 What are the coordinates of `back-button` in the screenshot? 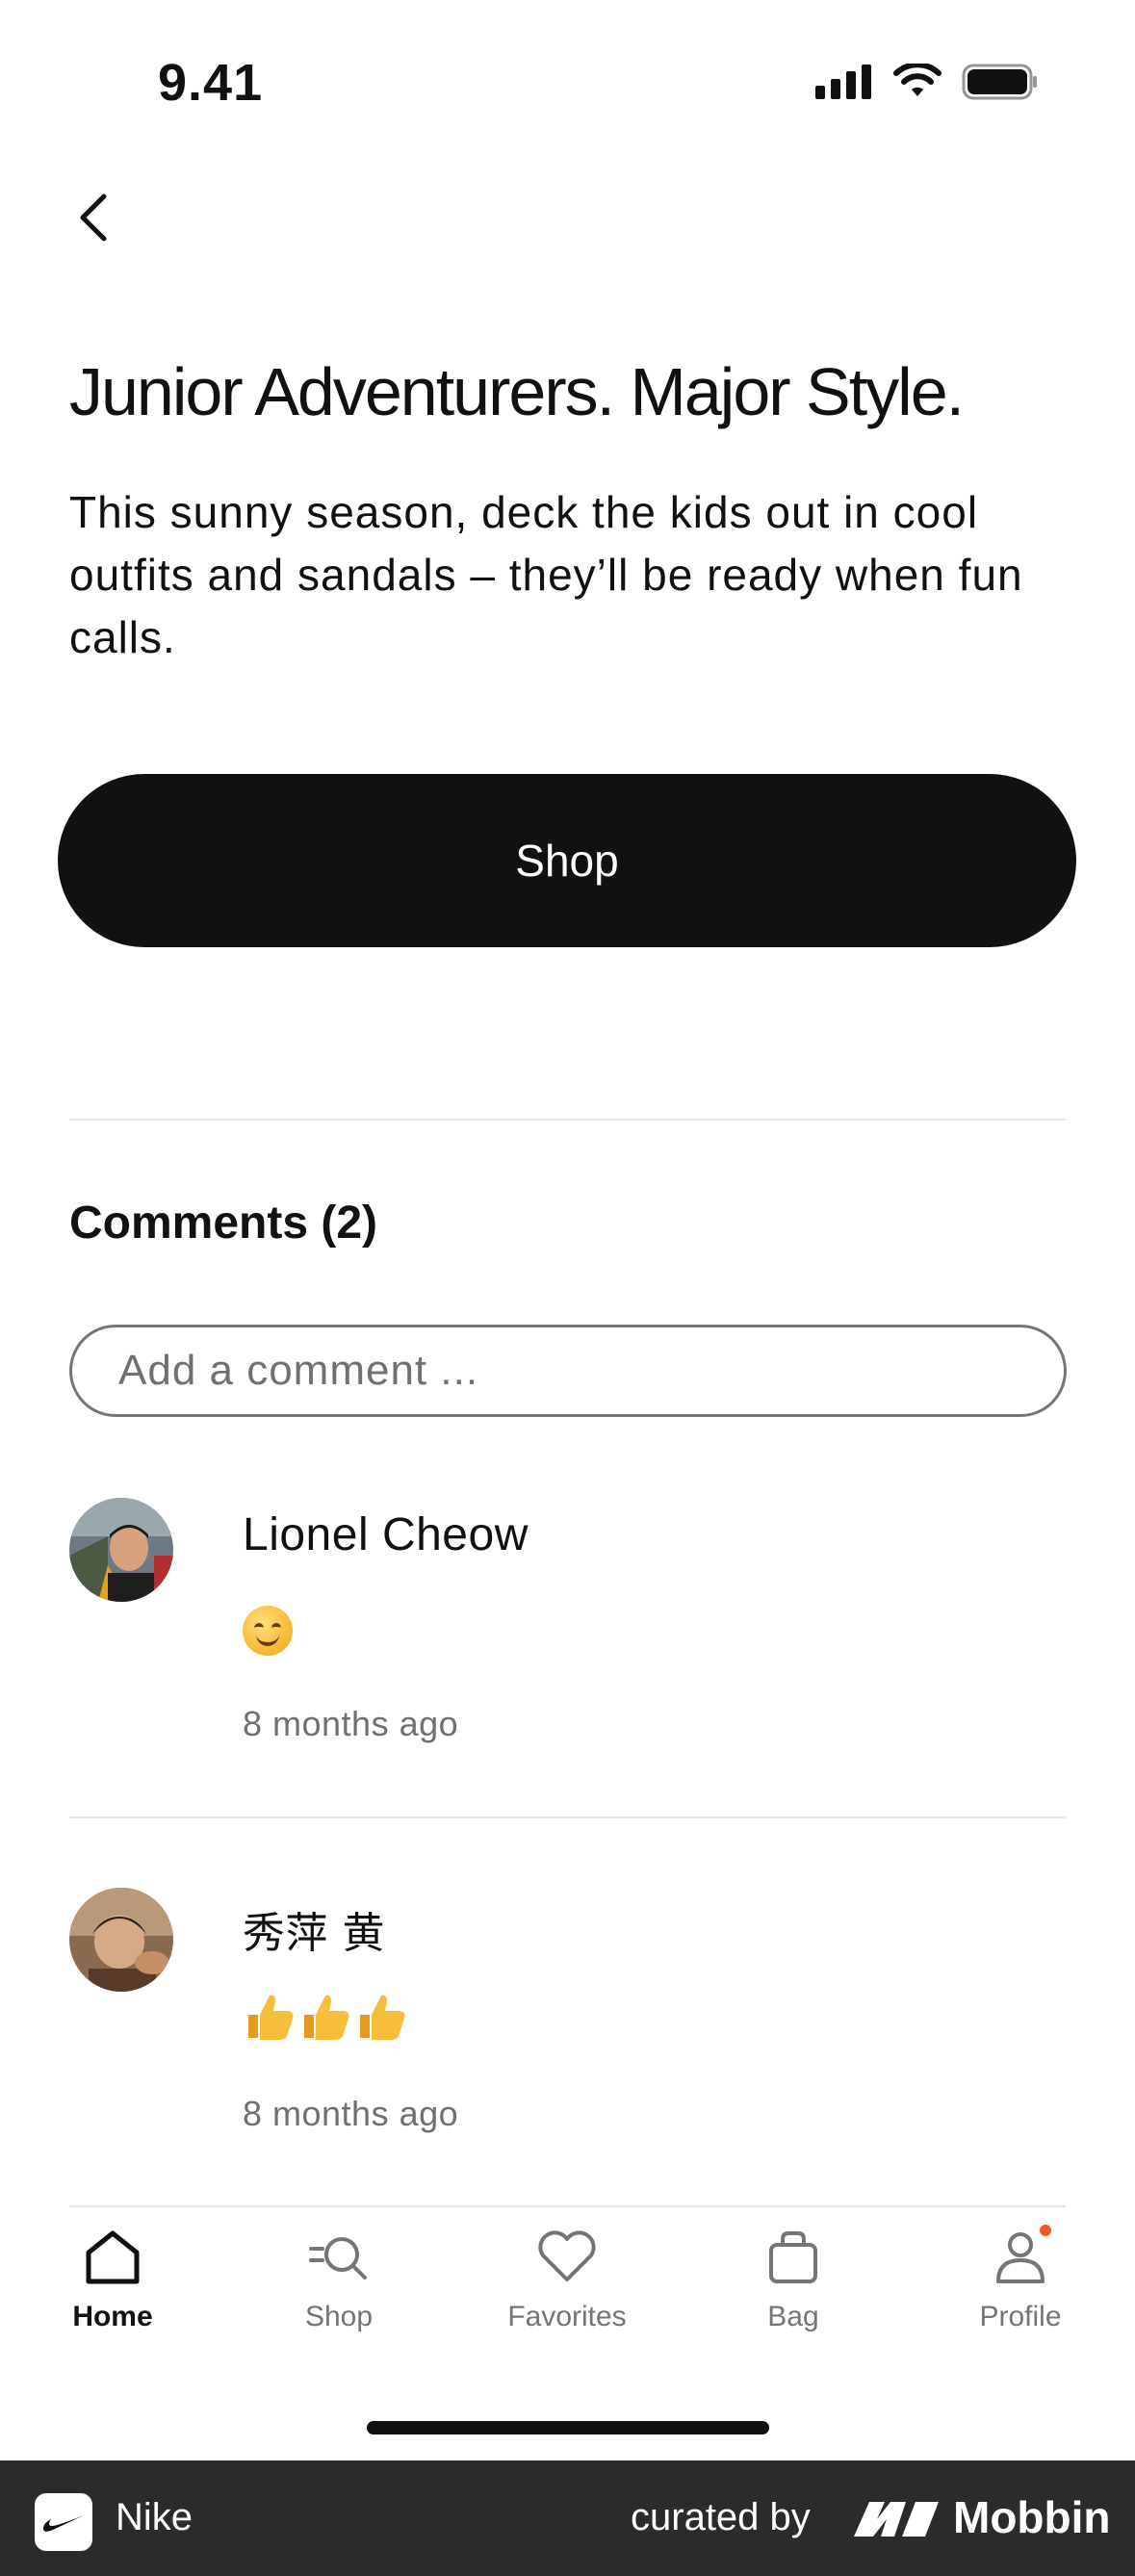 It's located at (93, 217).